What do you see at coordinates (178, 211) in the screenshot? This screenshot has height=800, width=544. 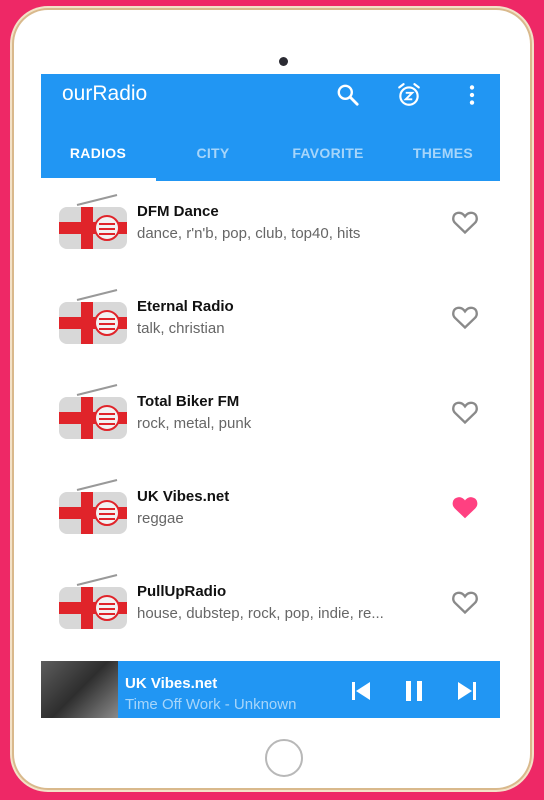 I see `station-name: DFM Dance` at bounding box center [178, 211].